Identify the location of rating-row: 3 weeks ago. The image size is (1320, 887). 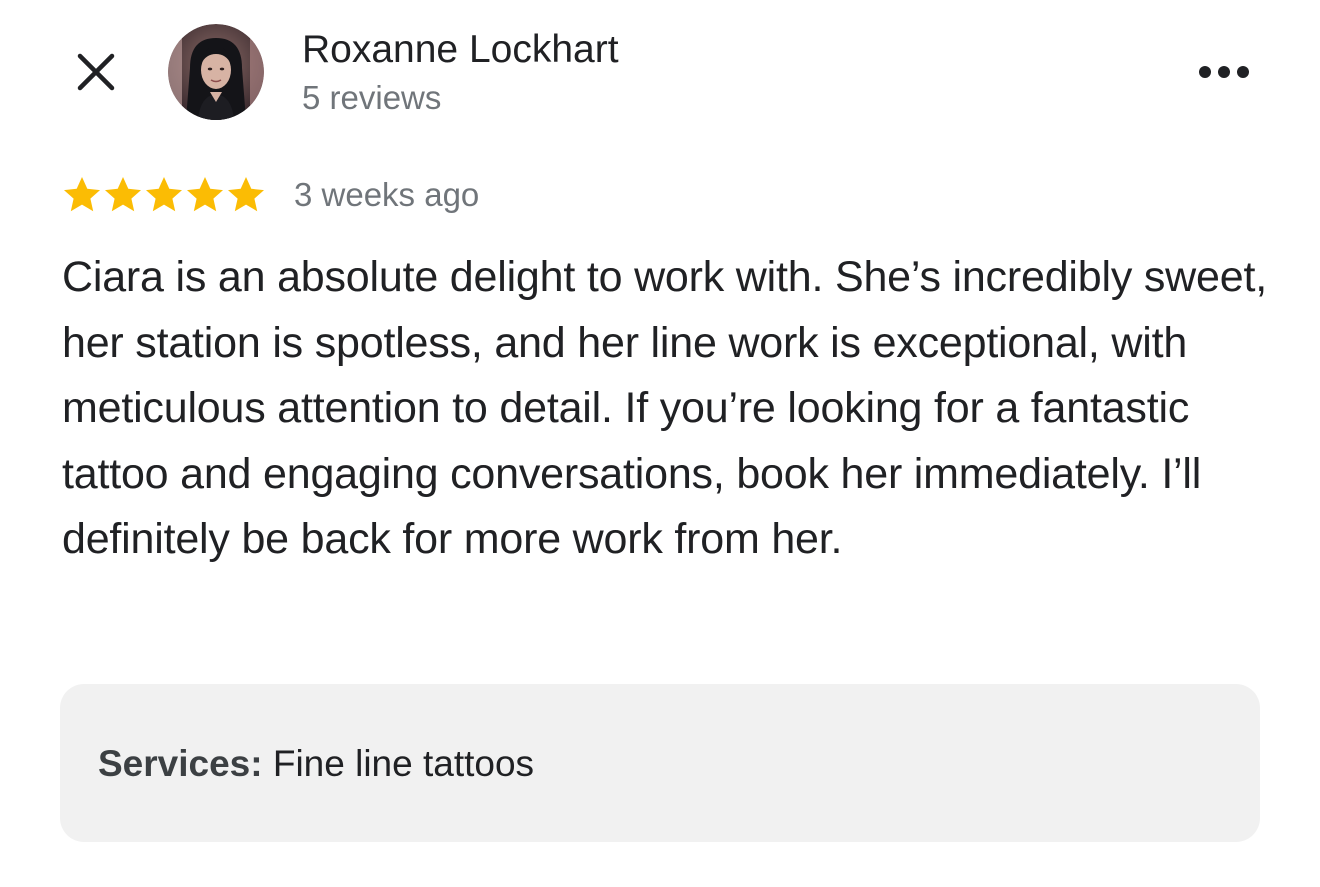
(270, 195).